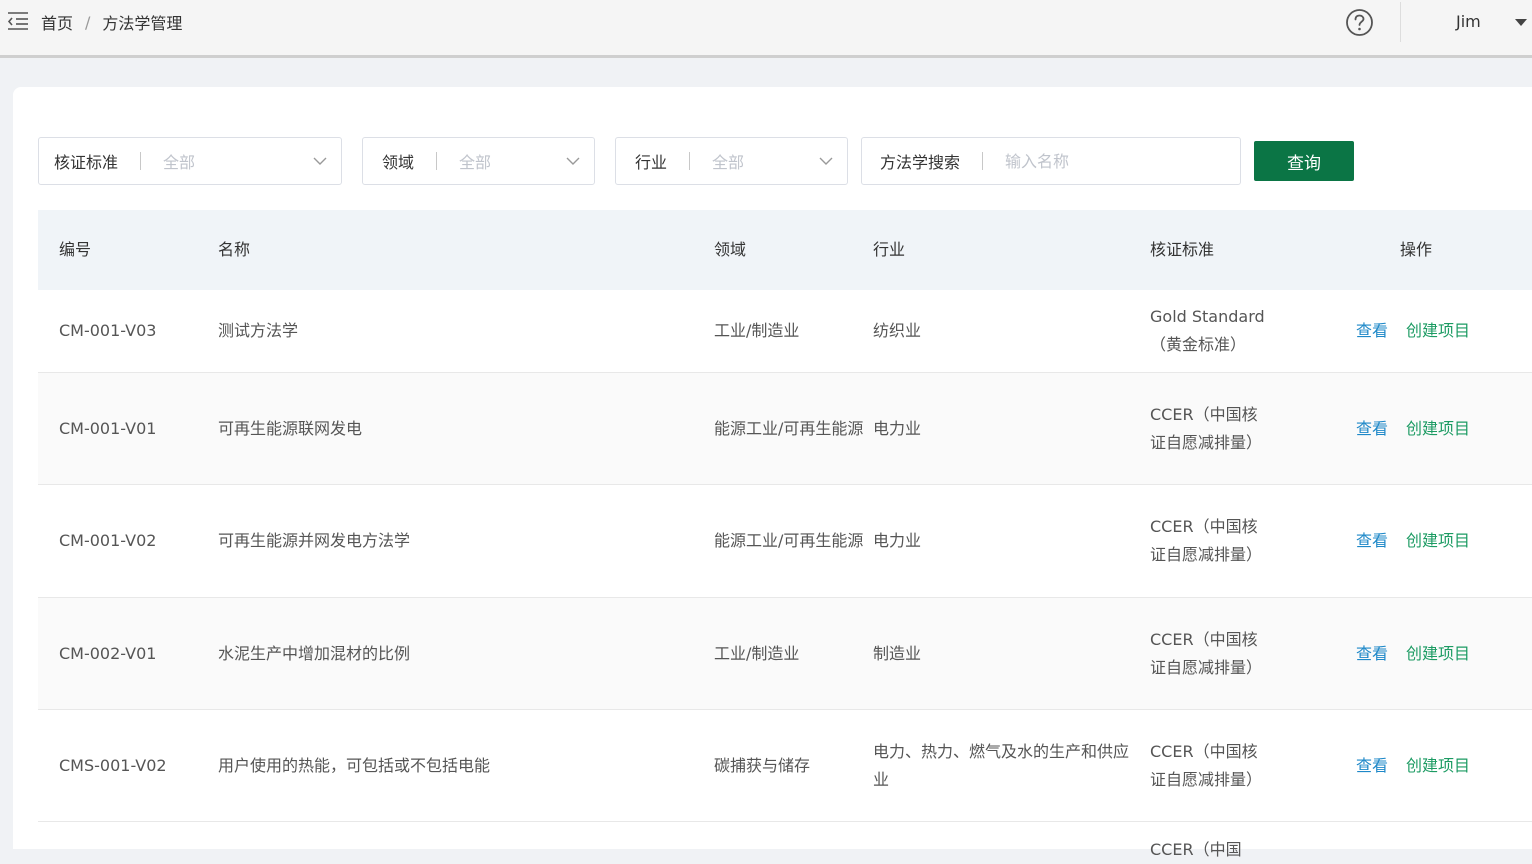  What do you see at coordinates (785, 842) in the screenshot?
I see `table-row: CCER（中国` at bounding box center [785, 842].